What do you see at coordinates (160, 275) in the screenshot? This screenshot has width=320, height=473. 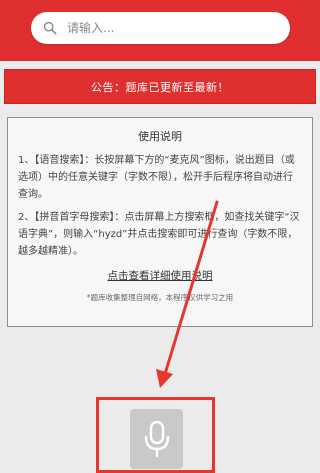 I see `detail-instructions-link: 点击查看详细使用说明` at bounding box center [160, 275].